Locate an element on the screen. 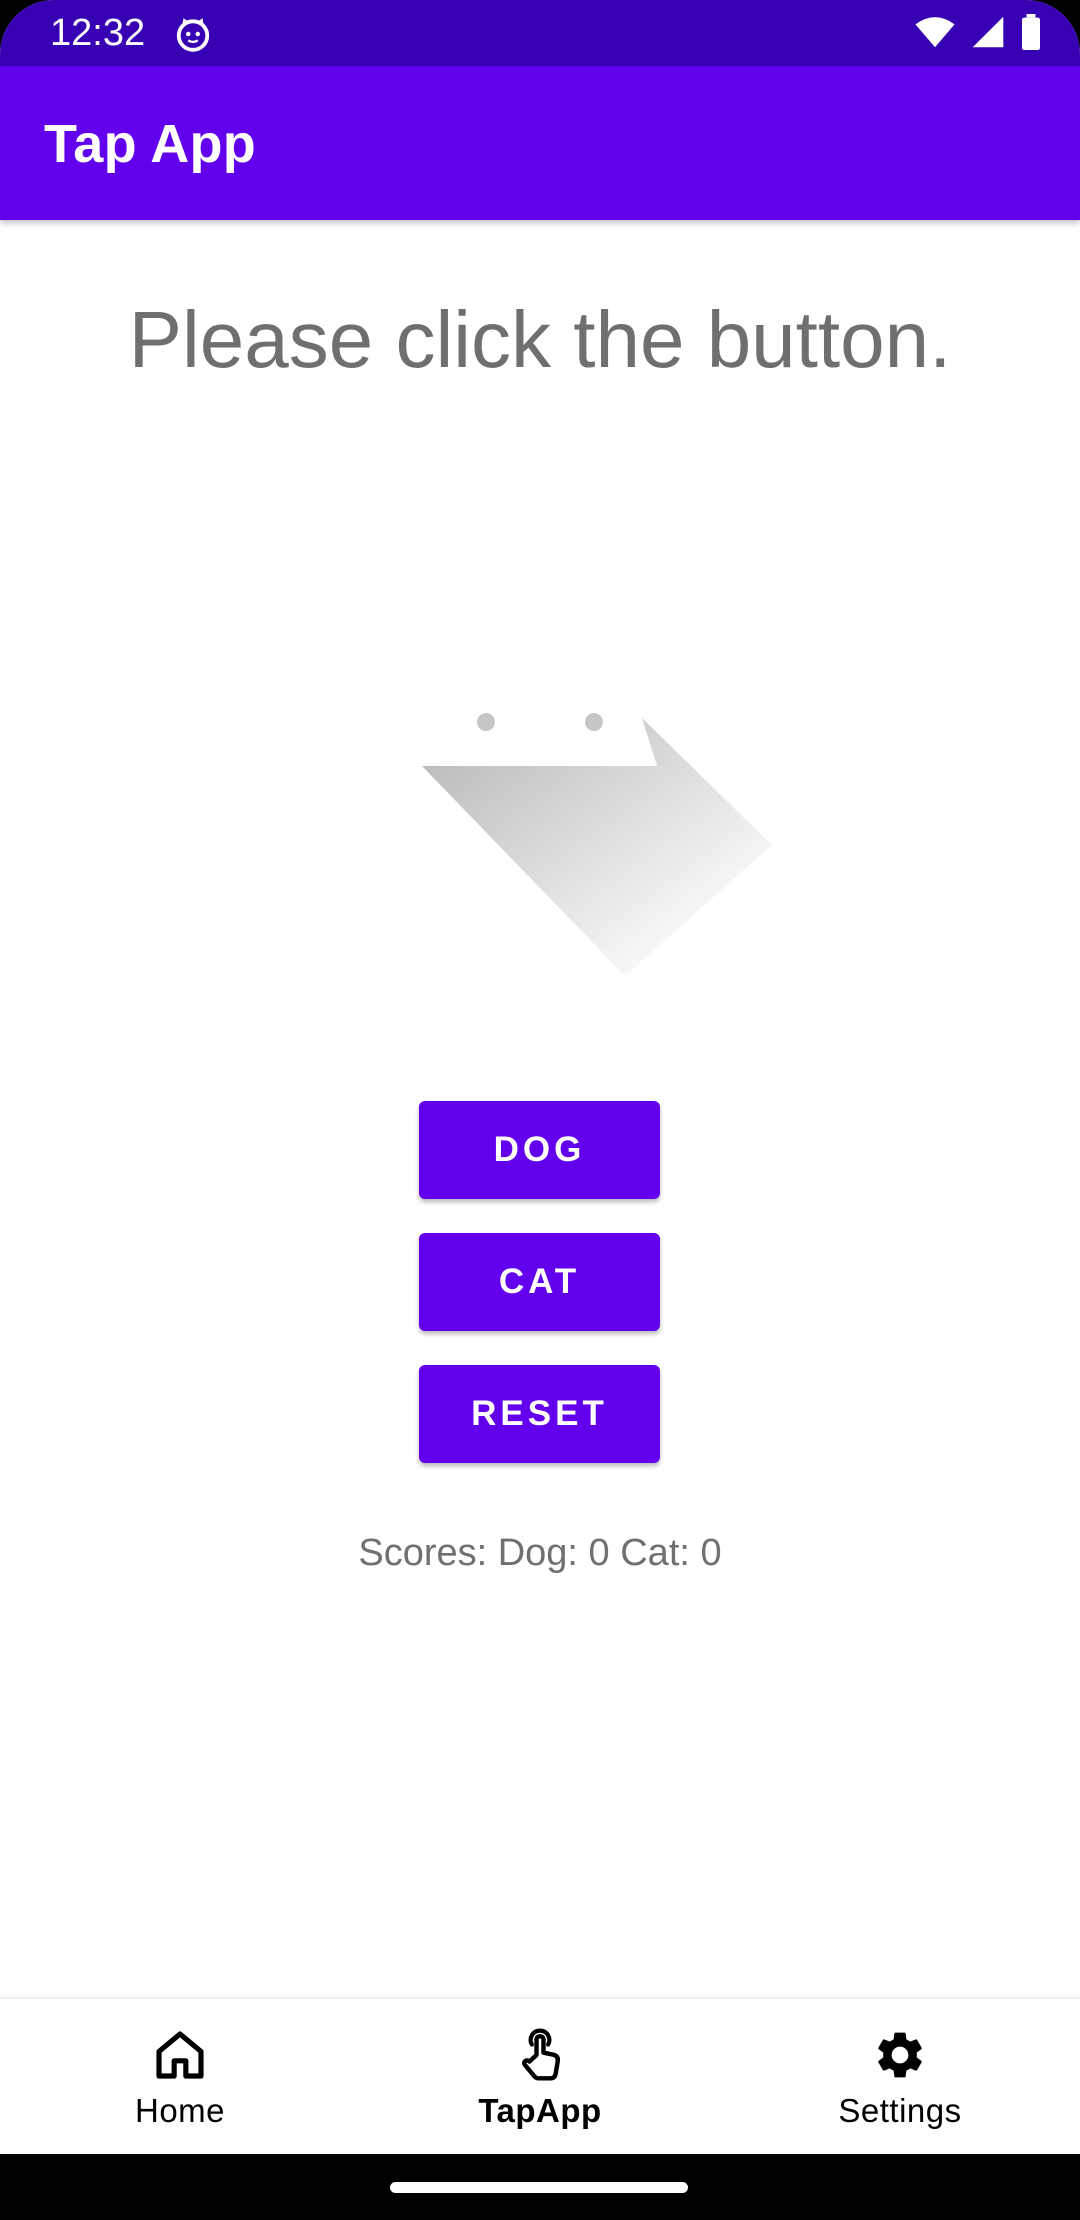 This screenshot has width=1080, height=2220. cat-button: CAT is located at coordinates (539, 1282).